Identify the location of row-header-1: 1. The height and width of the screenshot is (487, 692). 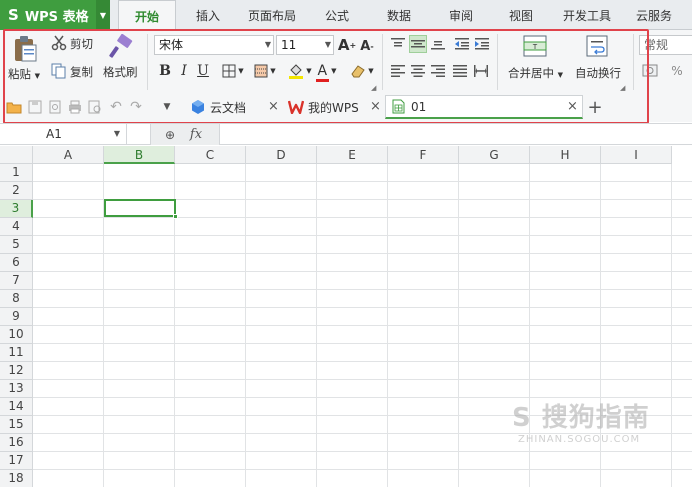
(16, 173).